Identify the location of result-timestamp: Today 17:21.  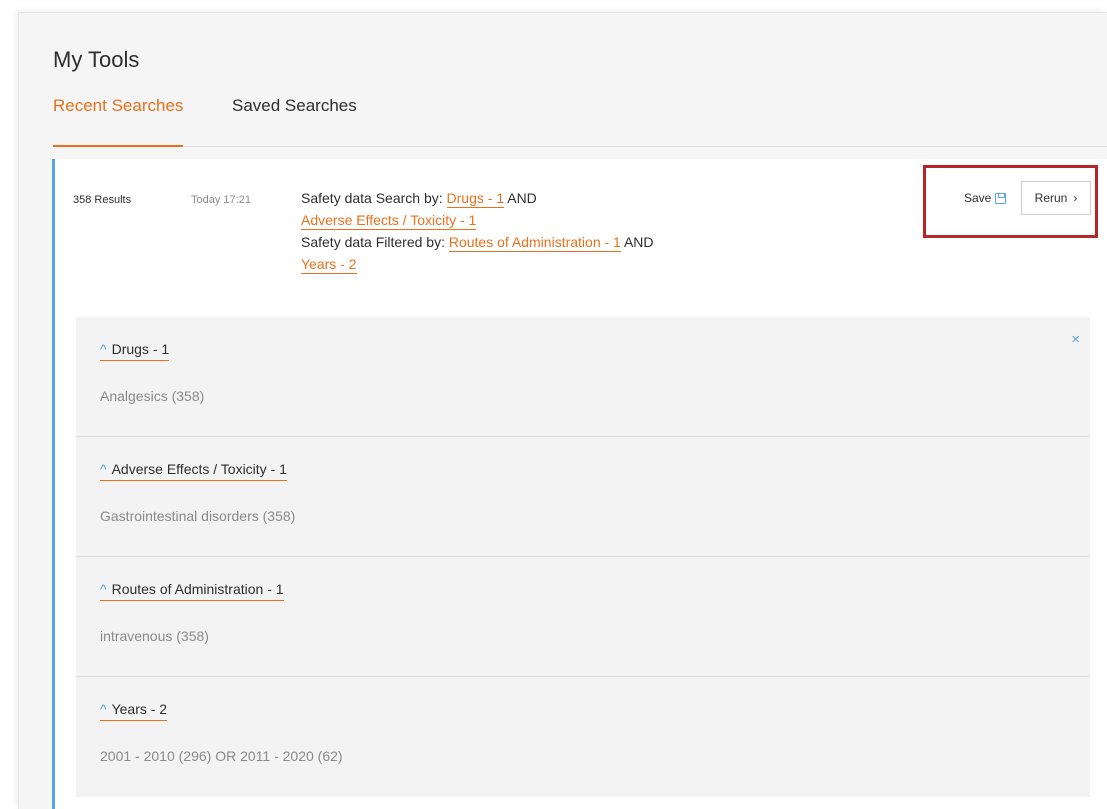
(221, 200).